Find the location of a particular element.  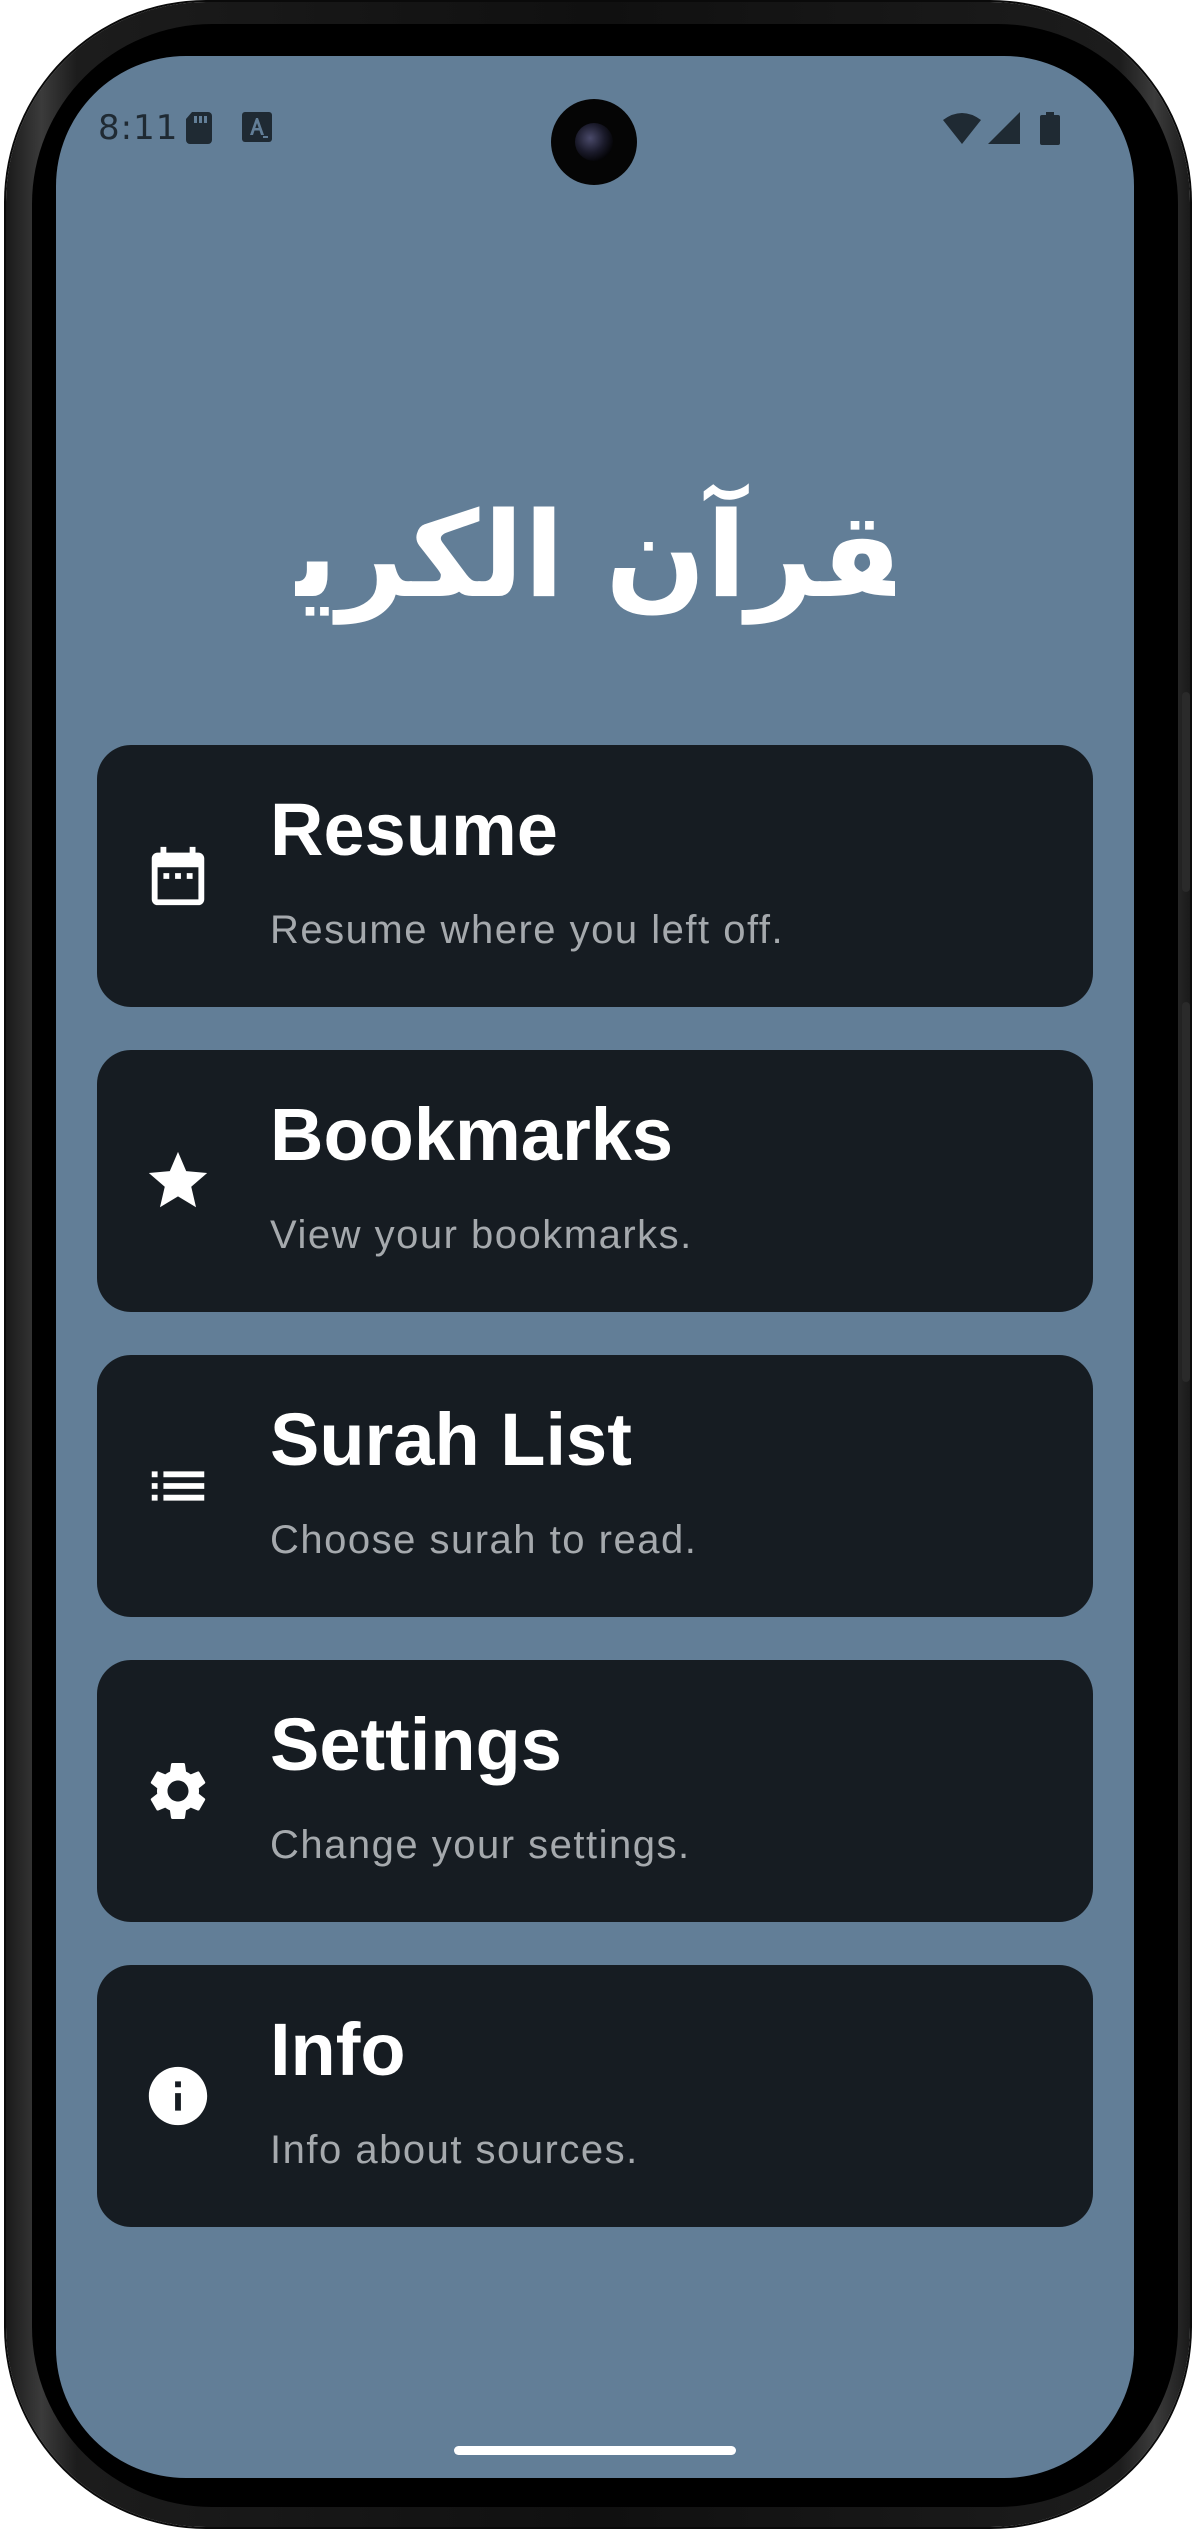

star-icon is located at coordinates (178, 1181).